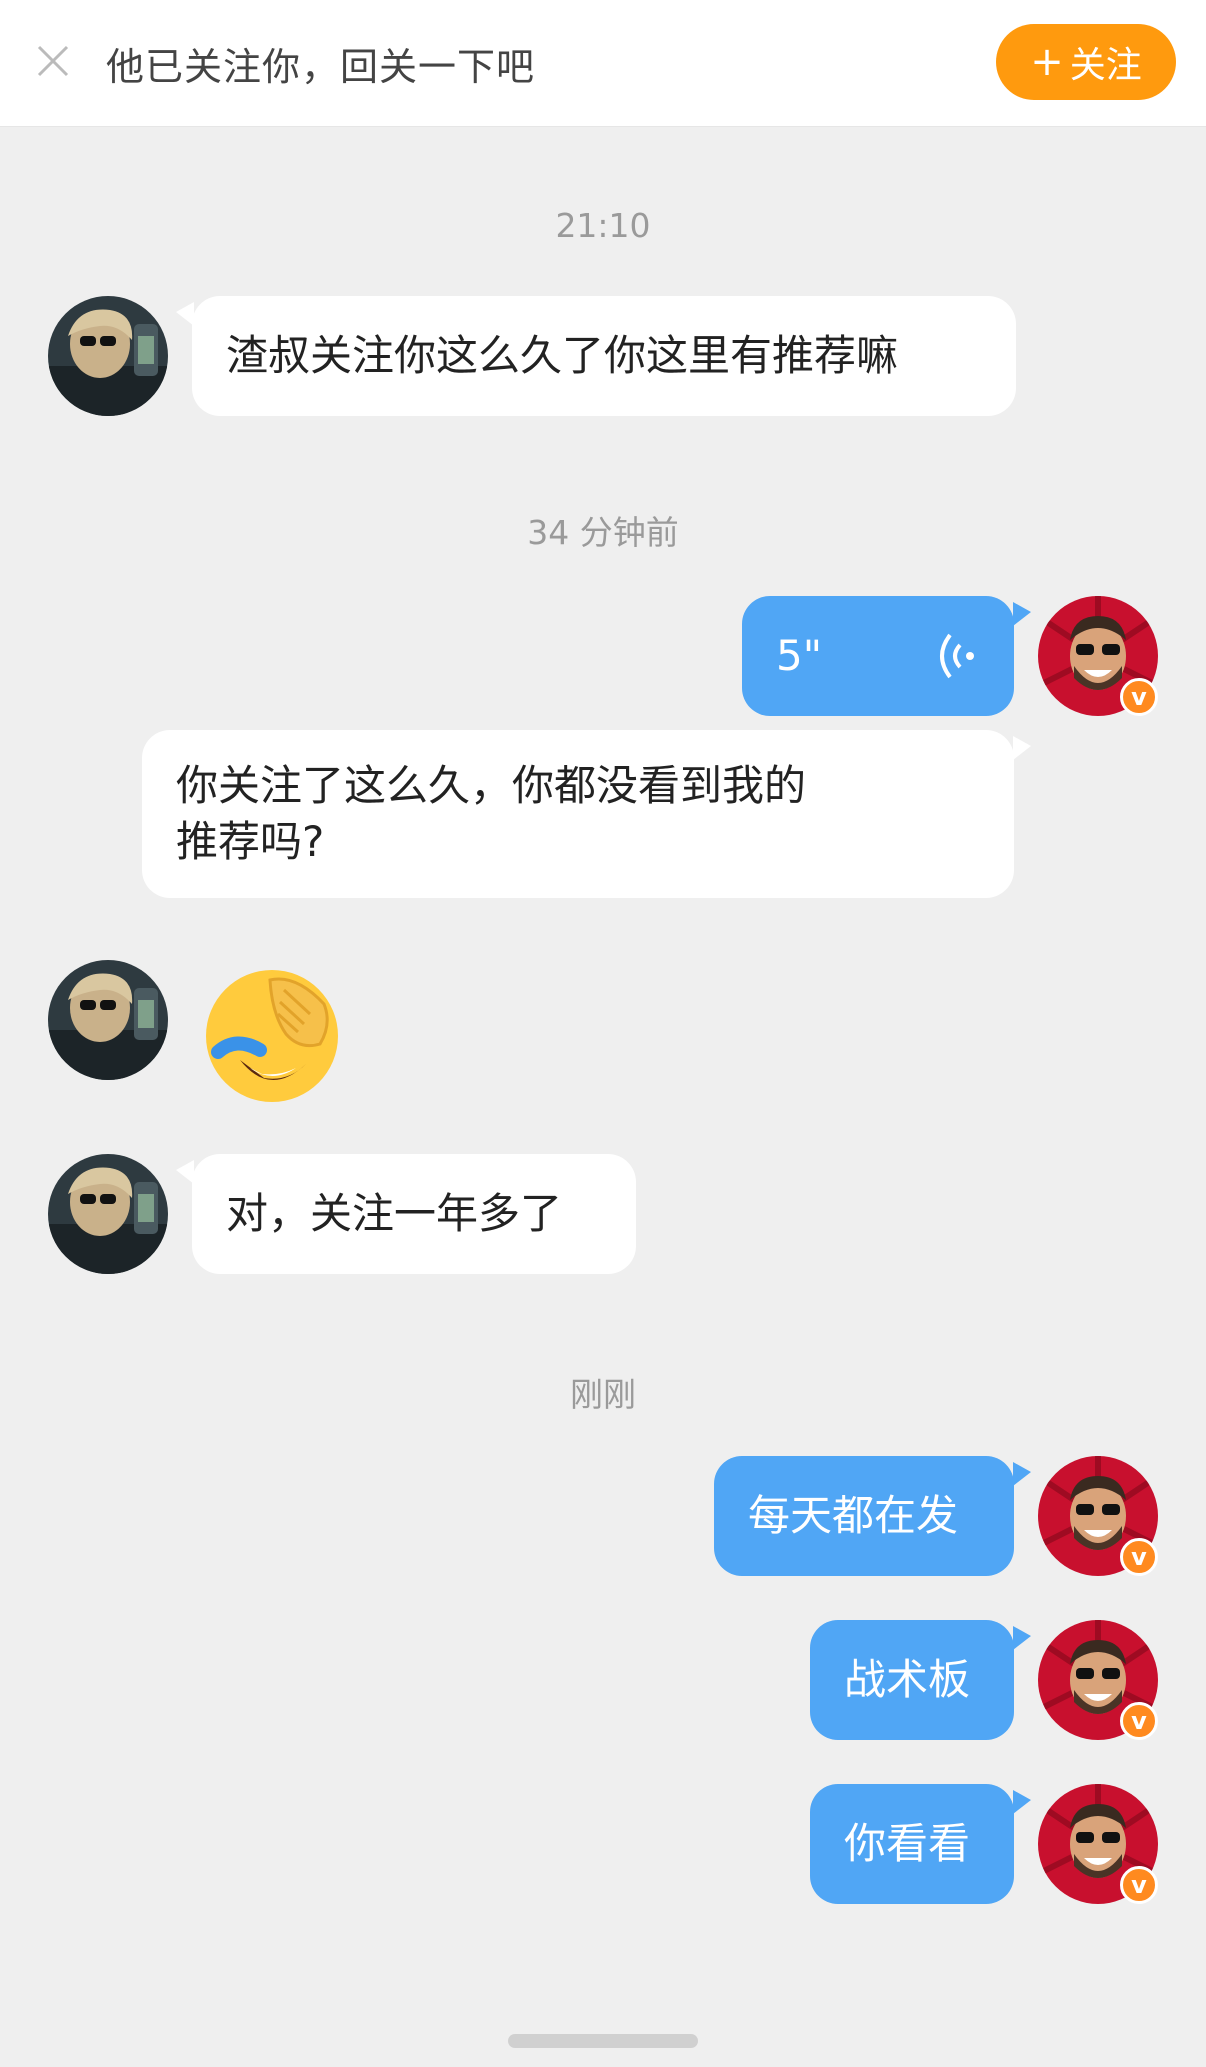  What do you see at coordinates (1047, 62) in the screenshot?
I see `plus-icon: +` at bounding box center [1047, 62].